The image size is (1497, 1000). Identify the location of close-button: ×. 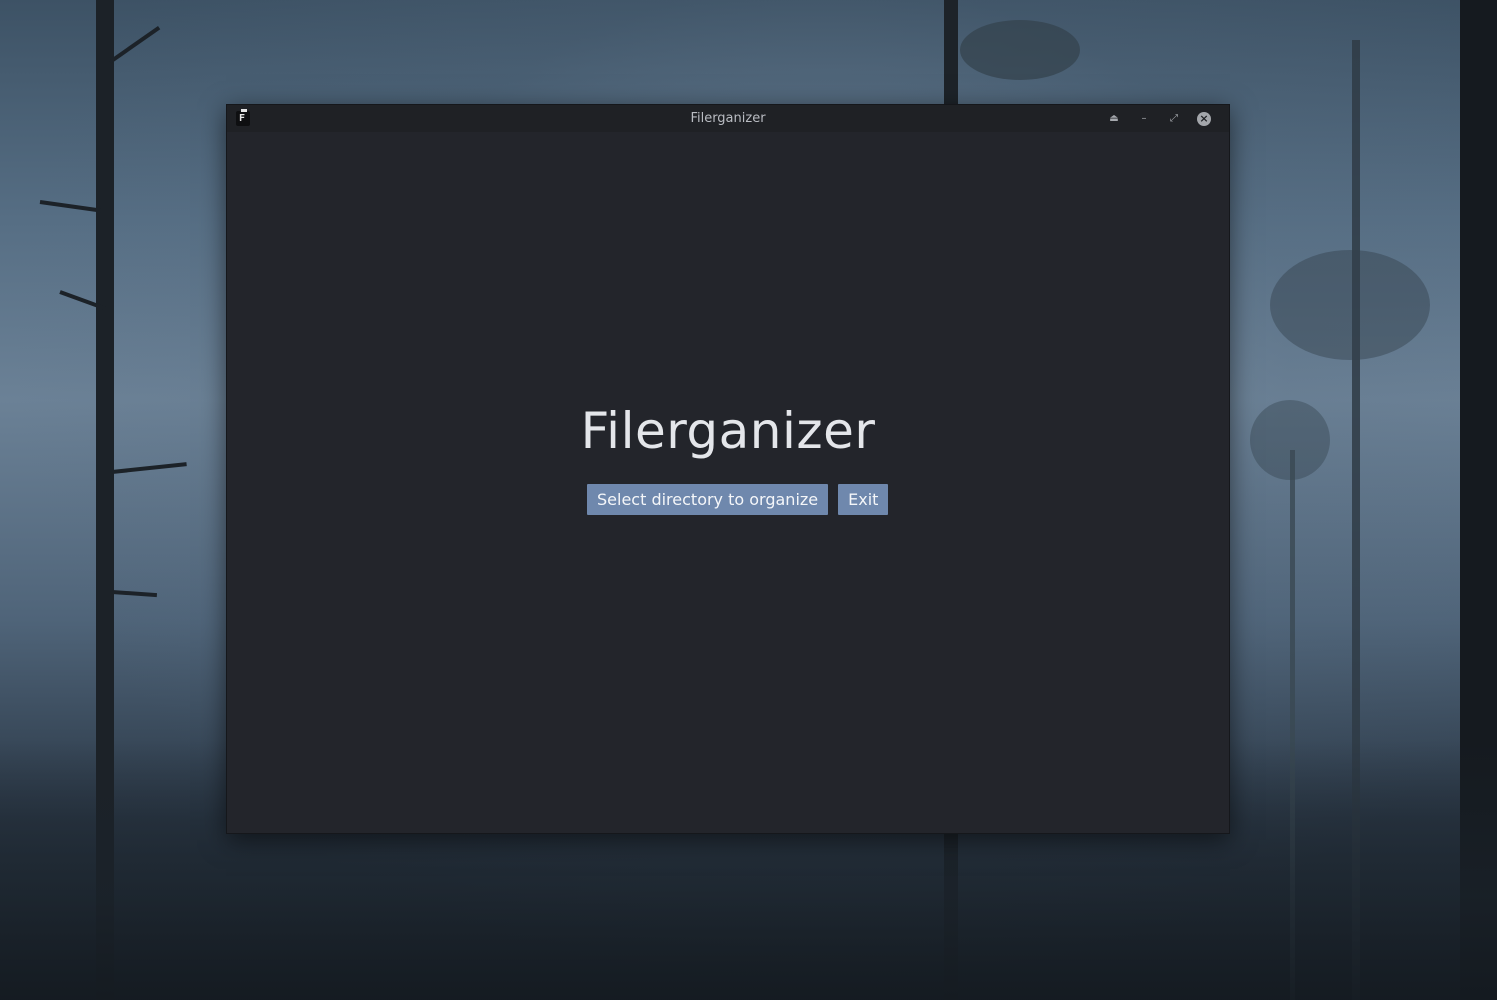
(1204, 118).